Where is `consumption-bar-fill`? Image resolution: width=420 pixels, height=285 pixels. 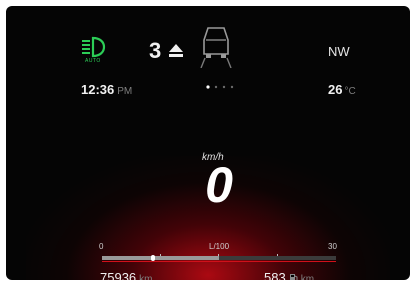
consumption-bar-fill is located at coordinates (160, 258).